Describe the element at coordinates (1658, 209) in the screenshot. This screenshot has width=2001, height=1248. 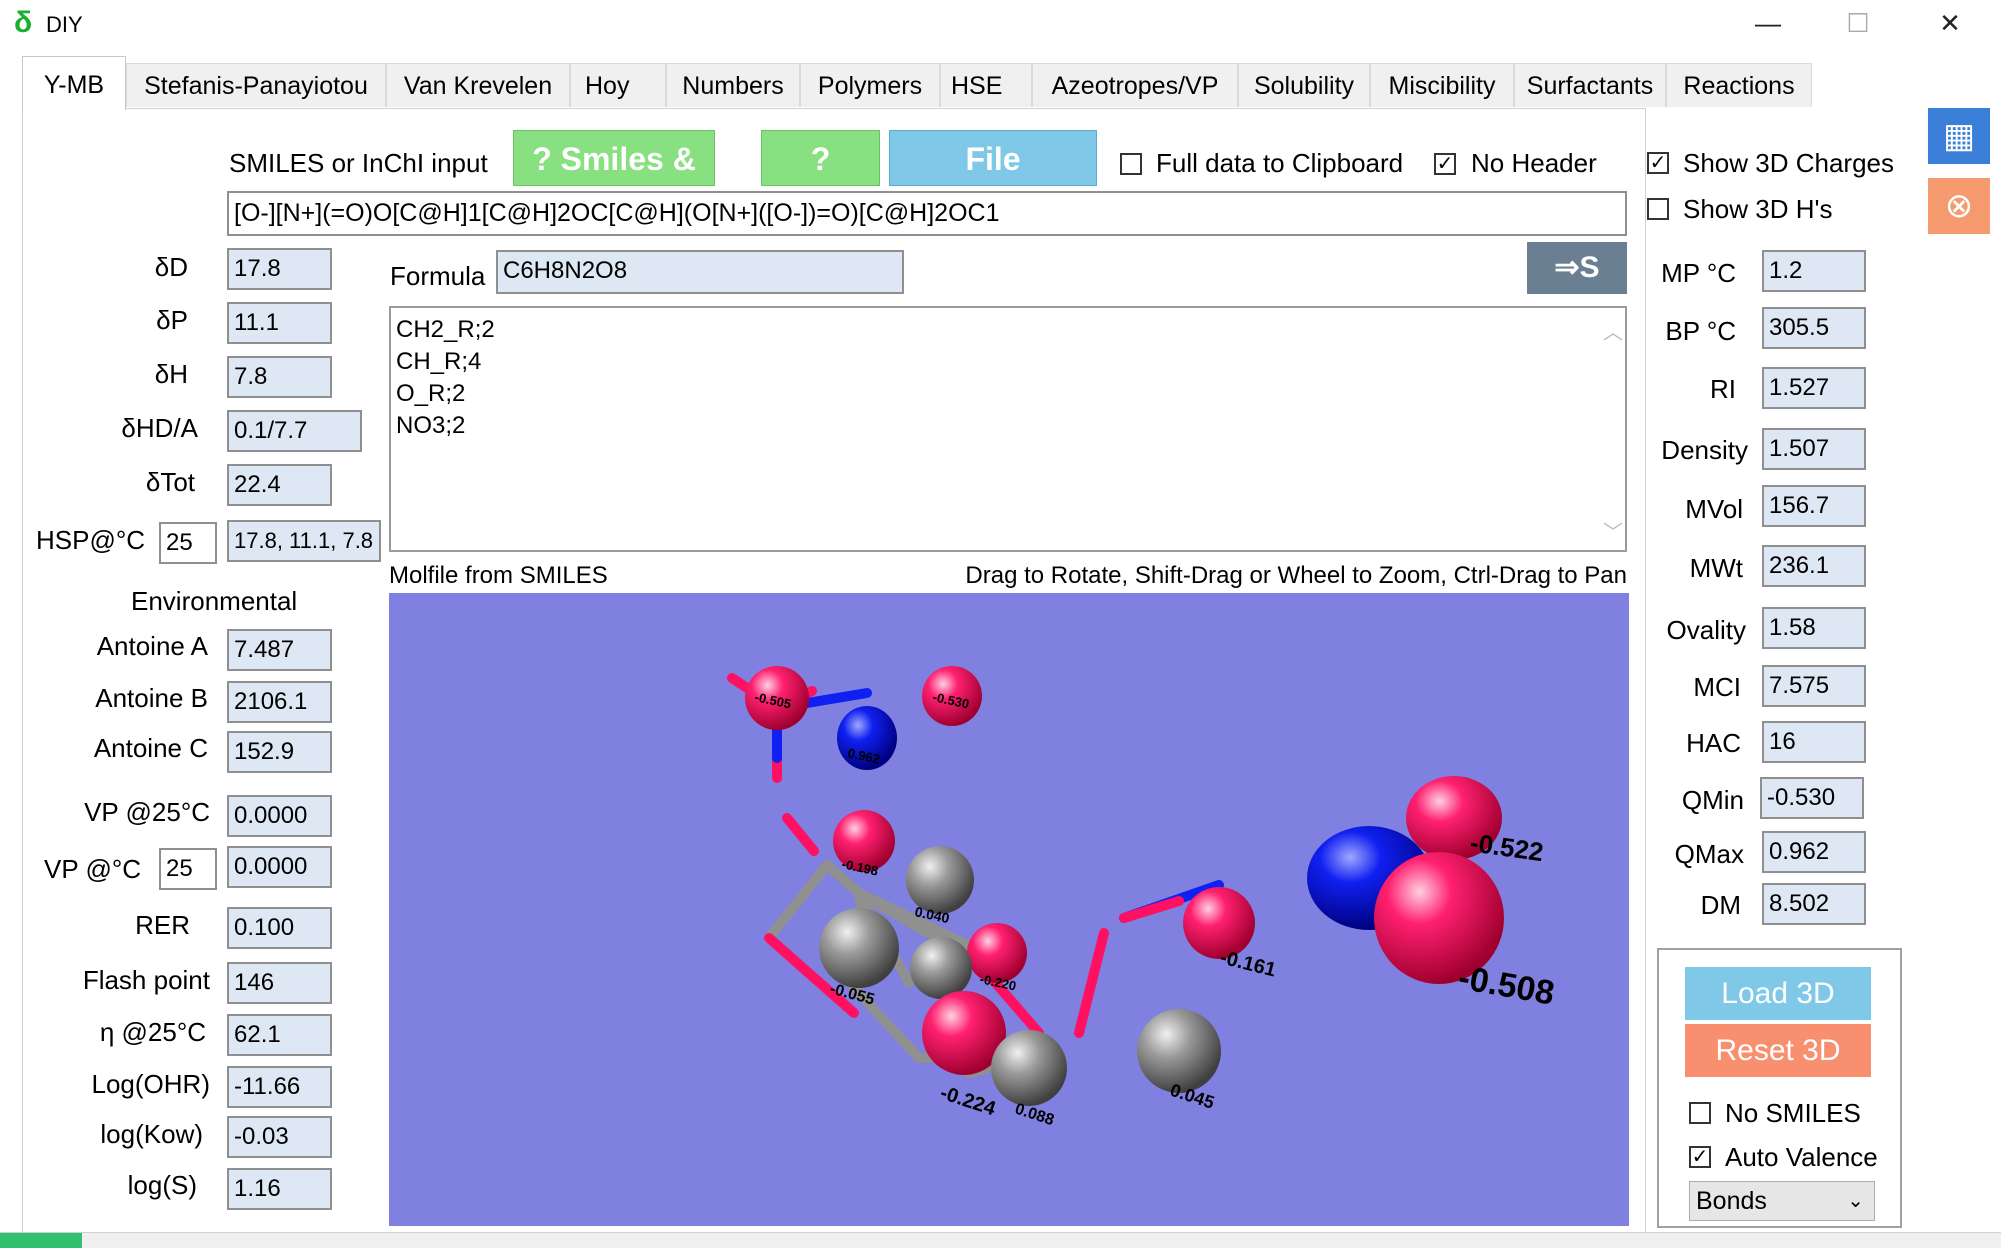
I see `show-3d-hs-checkbox` at that location.